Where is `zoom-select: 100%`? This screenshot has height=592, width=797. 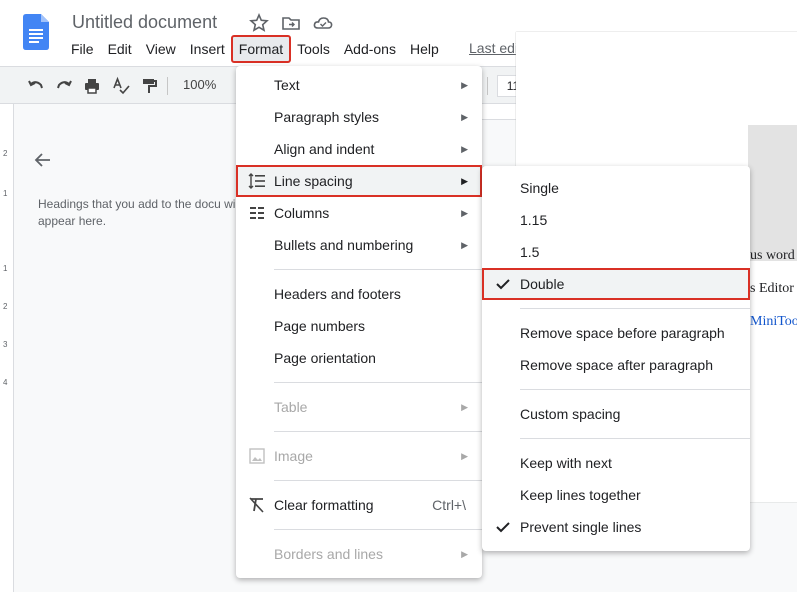
zoom-select: 100% is located at coordinates (199, 84).